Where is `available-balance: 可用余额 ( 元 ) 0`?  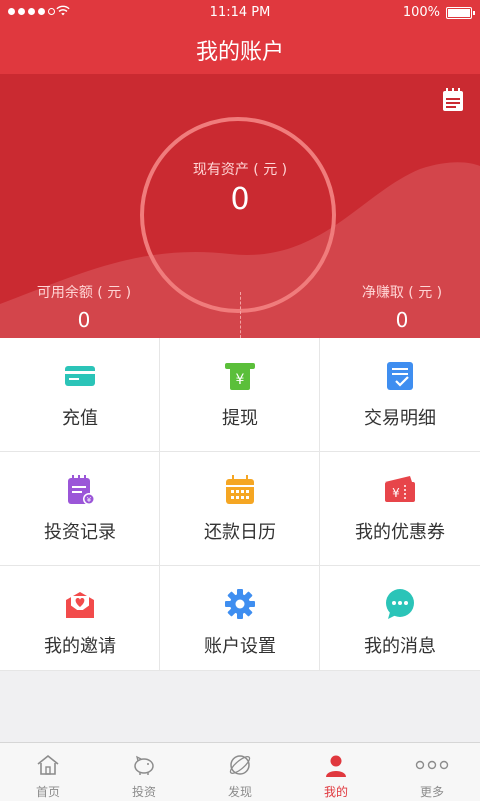 available-balance: 可用余额 ( 元 ) 0 is located at coordinates (84, 307).